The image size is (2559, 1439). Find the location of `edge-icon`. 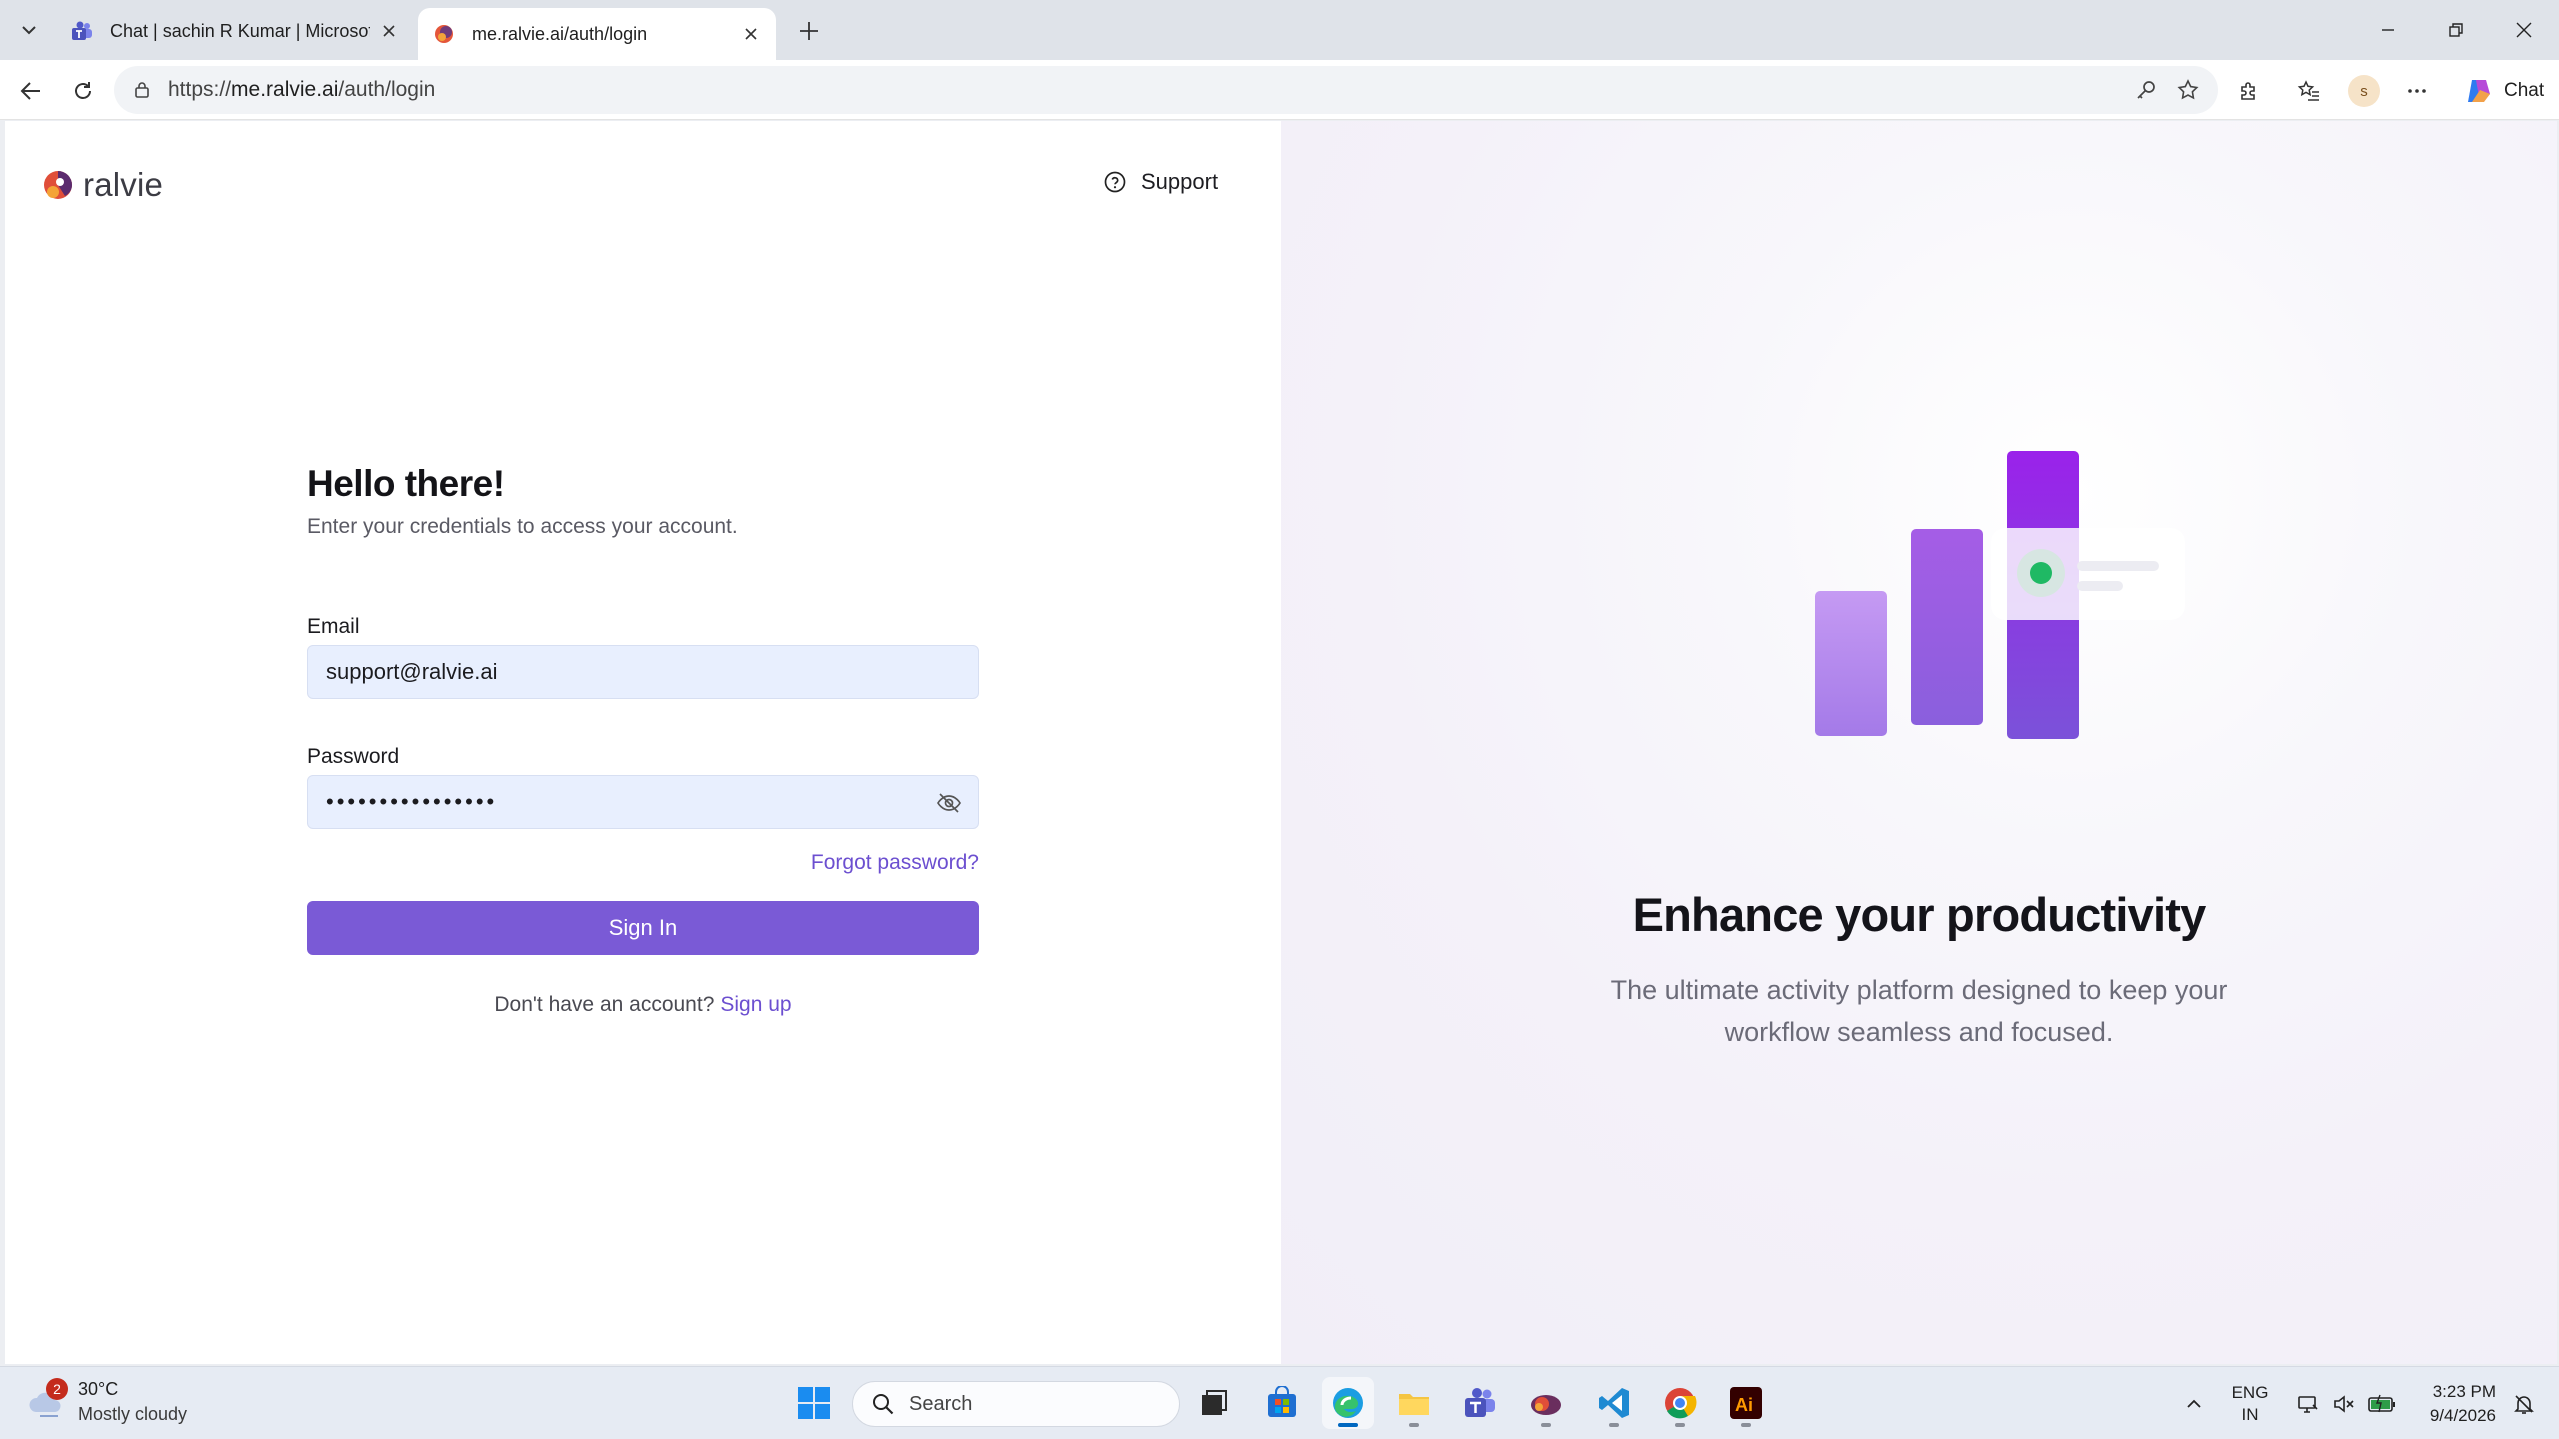

edge-icon is located at coordinates (1348, 1403).